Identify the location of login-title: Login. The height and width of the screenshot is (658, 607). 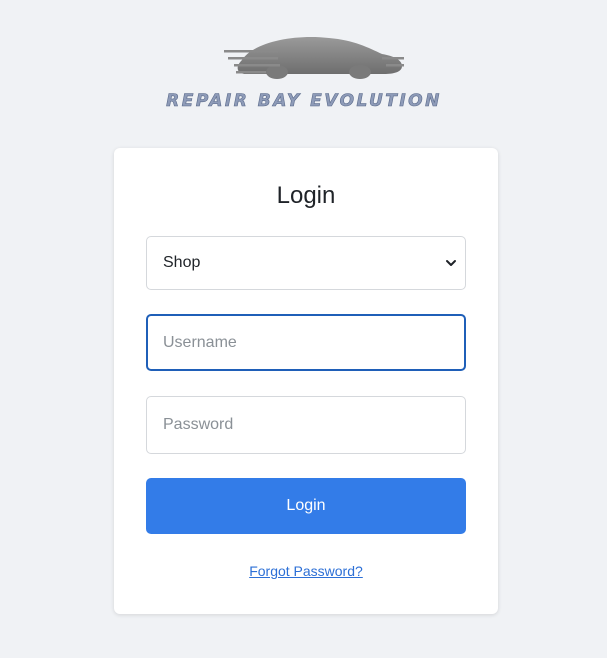
(306, 195).